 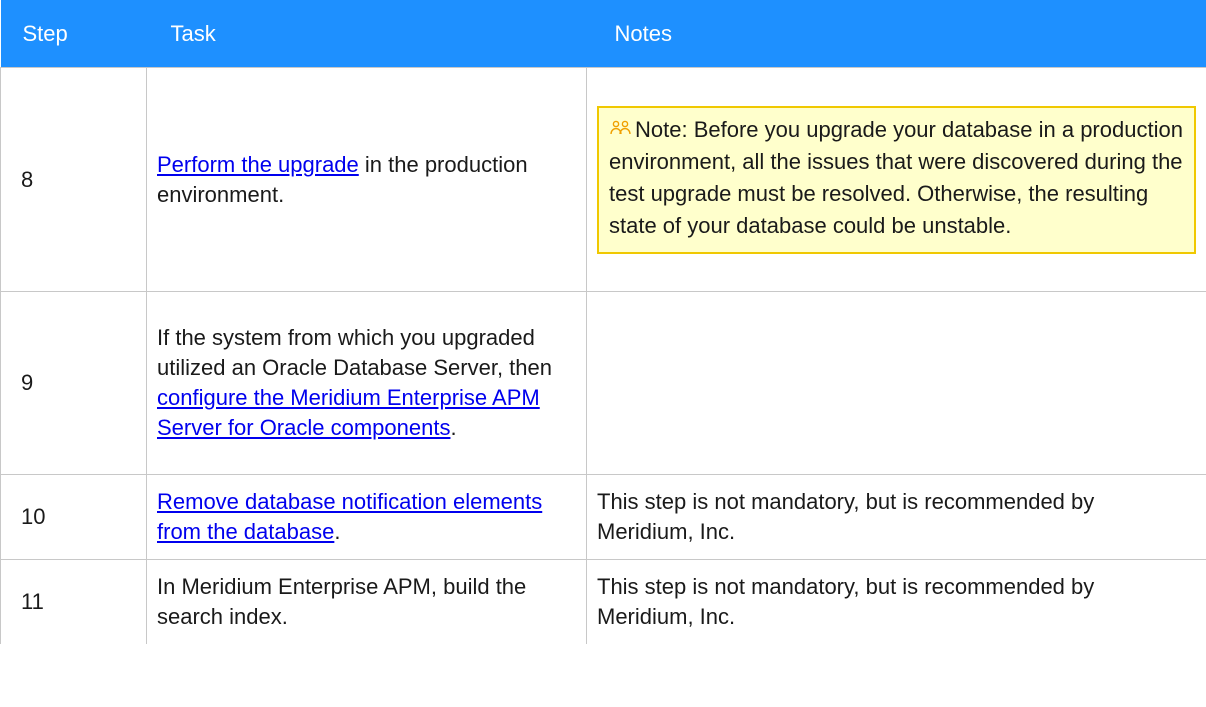 I want to click on step-number: 11, so click(x=73, y=601).